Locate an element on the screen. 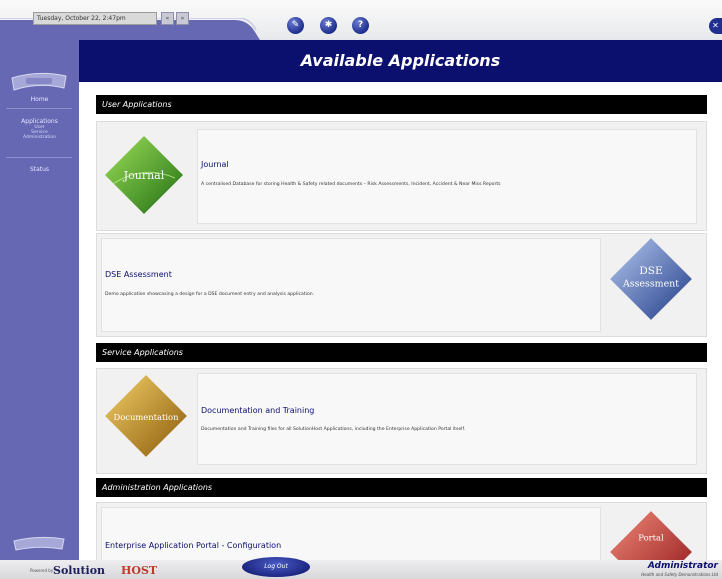  top-bar: Tuesday, October 22, 2:47pm « » ✎ ✱ ? ✕ is located at coordinates (361, 20).